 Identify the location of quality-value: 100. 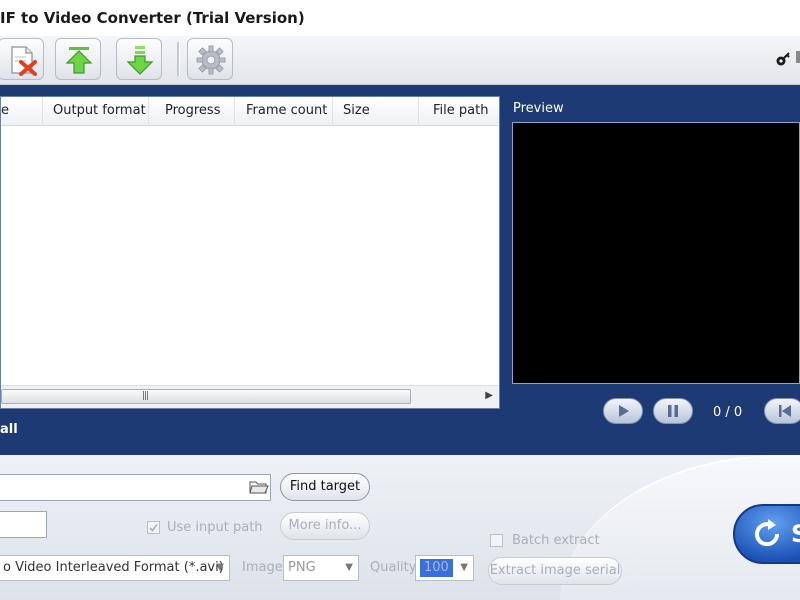
(436, 568).